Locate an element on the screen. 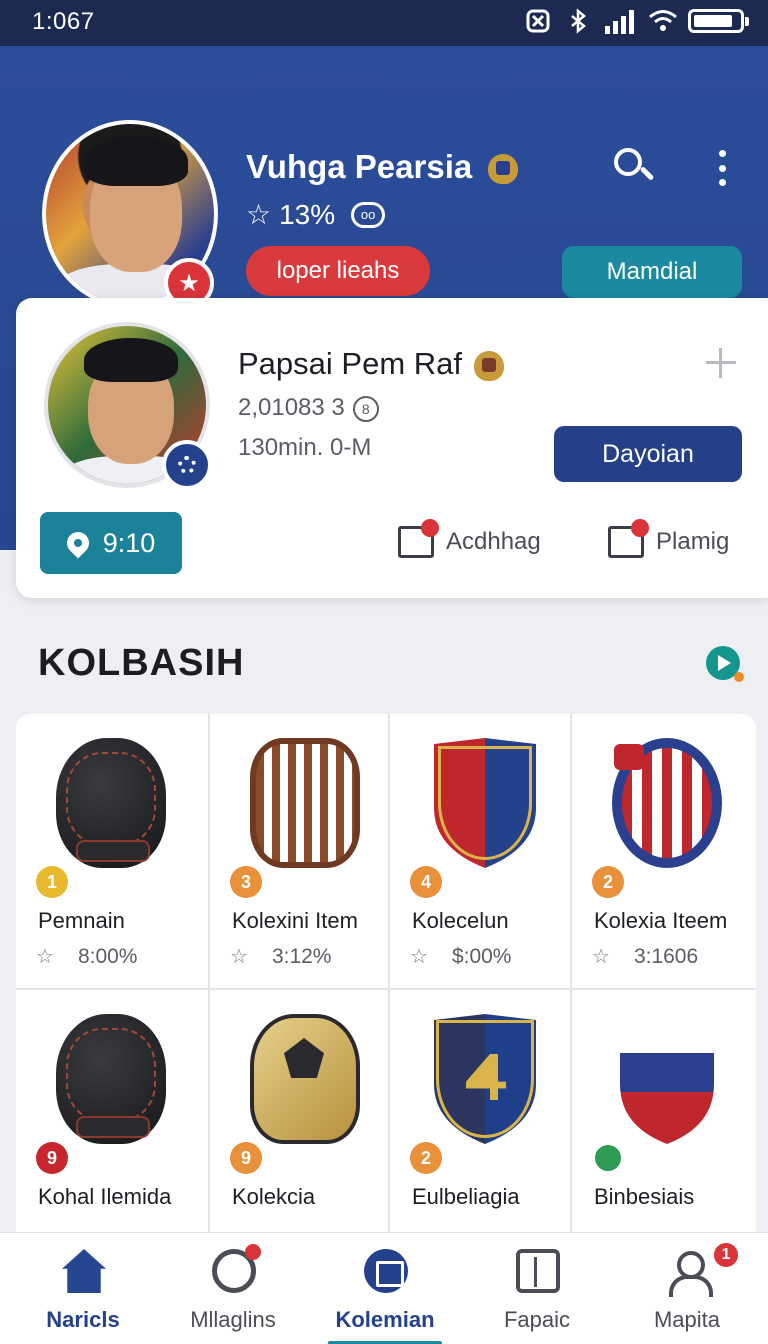  header-rating: ☆ 13% oo is located at coordinates (316, 214).